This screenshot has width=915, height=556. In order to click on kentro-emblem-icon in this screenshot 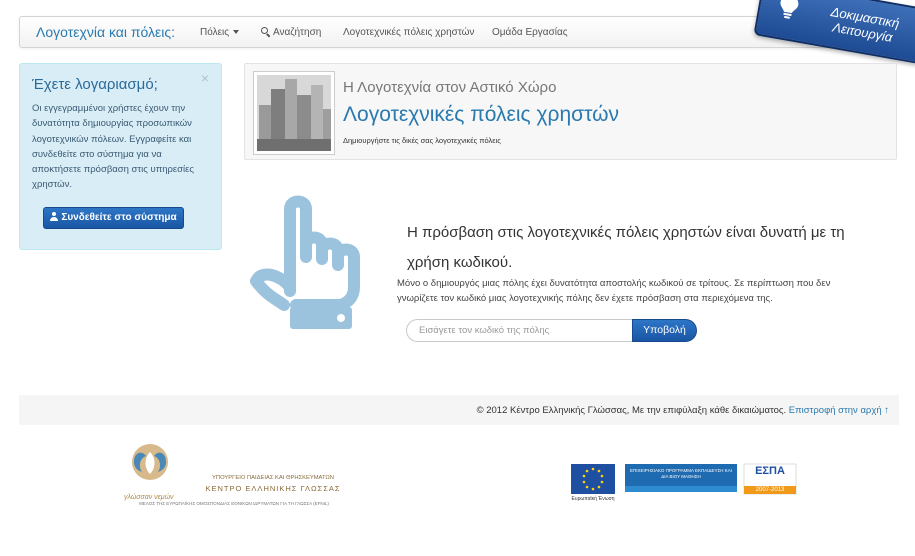, I will do `click(150, 462)`.